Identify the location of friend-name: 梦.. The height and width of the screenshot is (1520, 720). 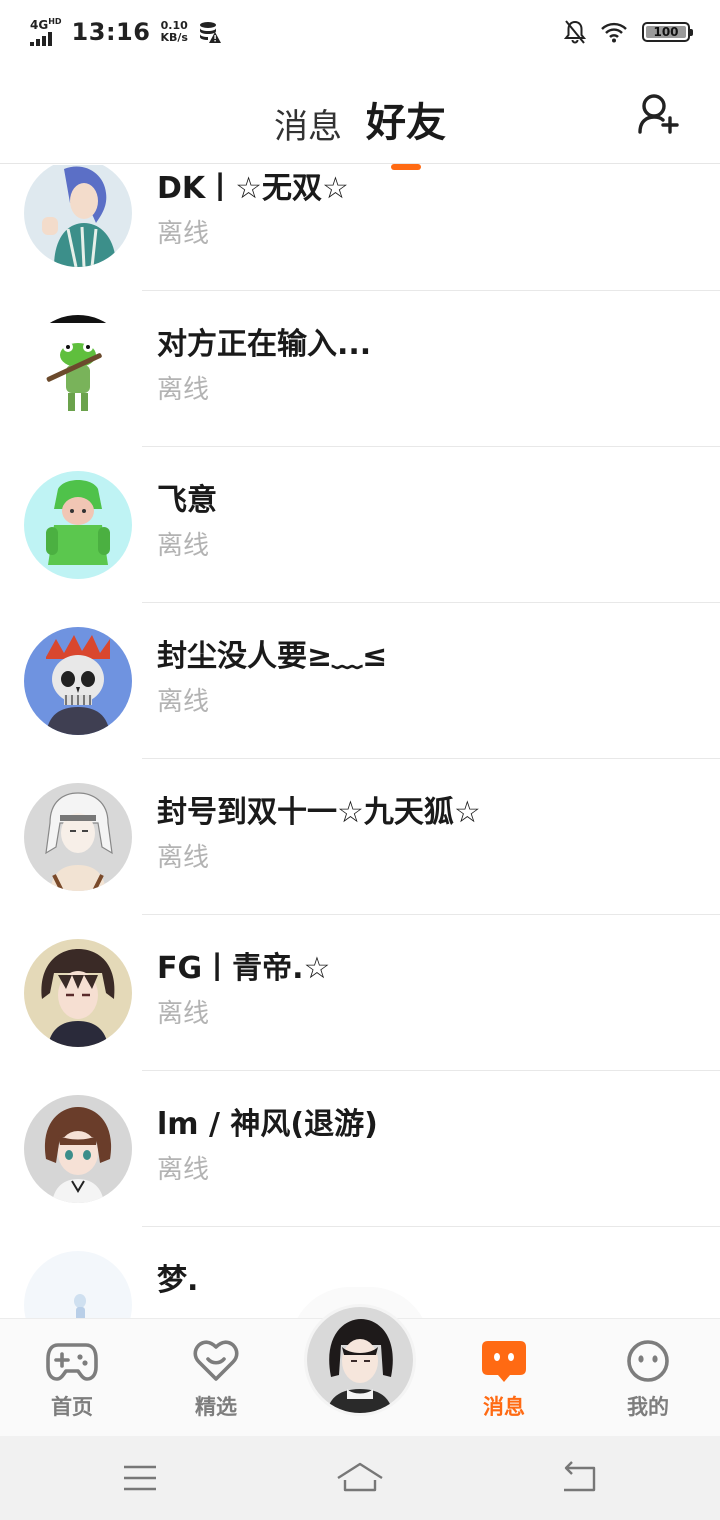
(178, 1280).